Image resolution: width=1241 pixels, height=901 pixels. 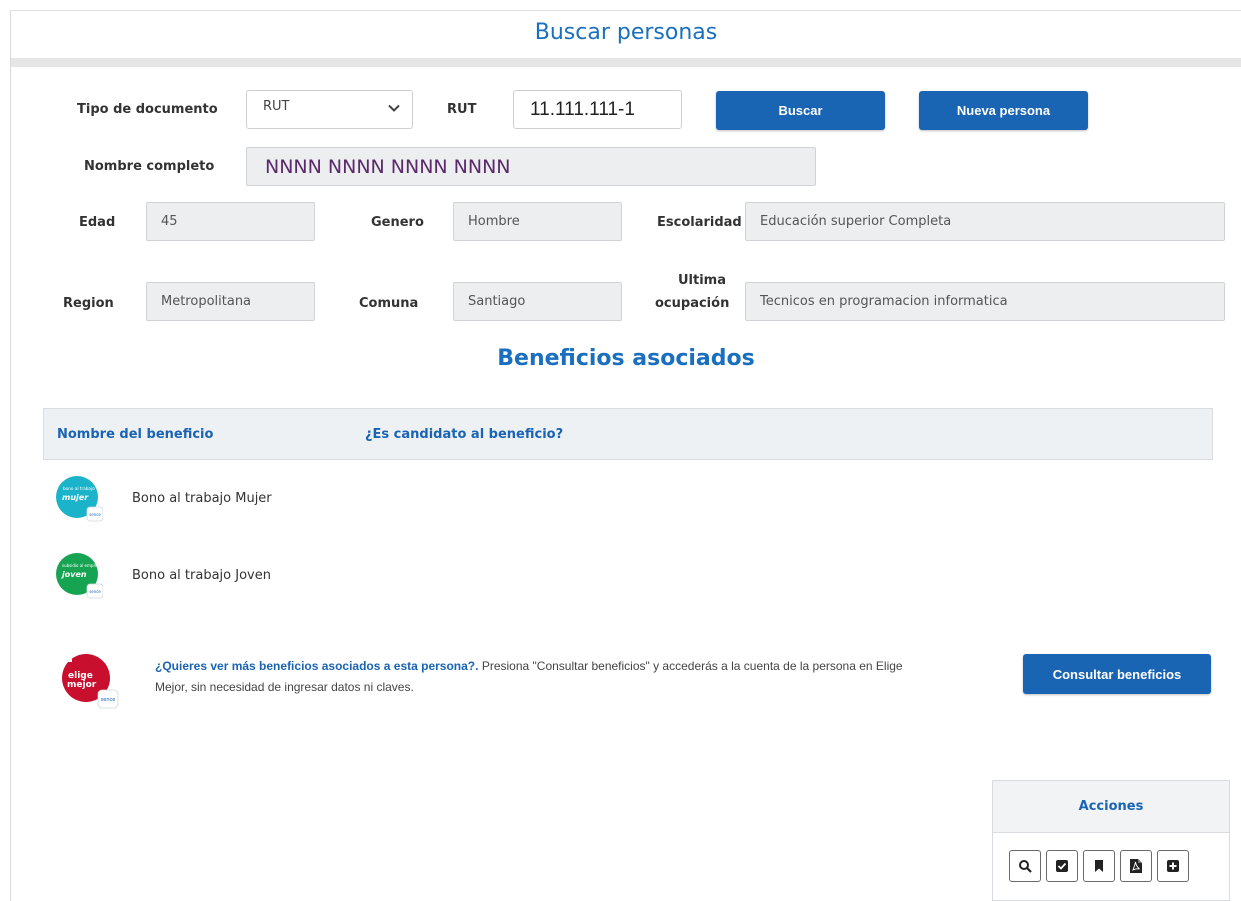 What do you see at coordinates (230, 221) in the screenshot?
I see `age-field: 45` at bounding box center [230, 221].